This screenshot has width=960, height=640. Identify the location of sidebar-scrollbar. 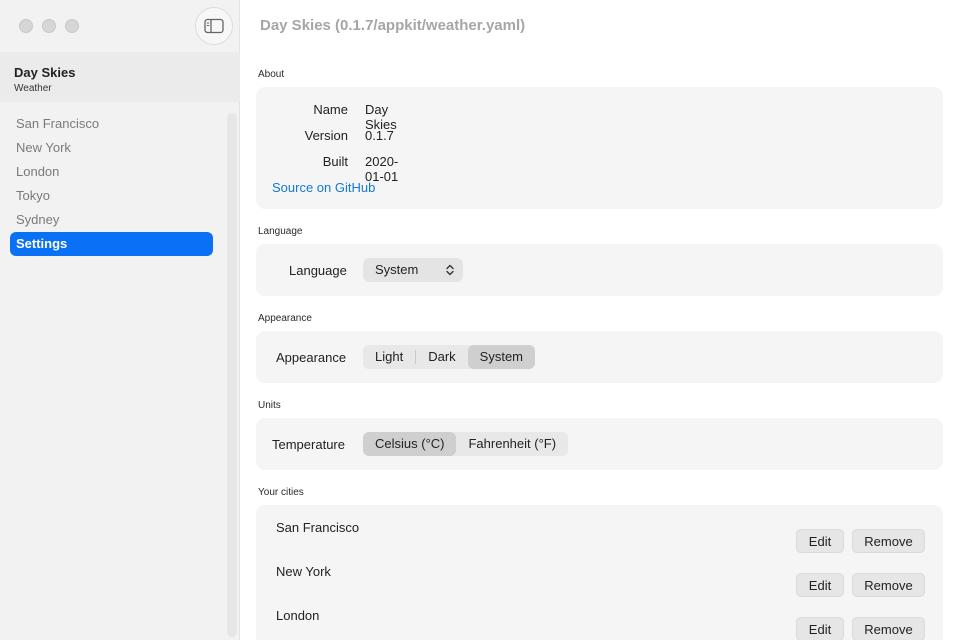
(232, 375).